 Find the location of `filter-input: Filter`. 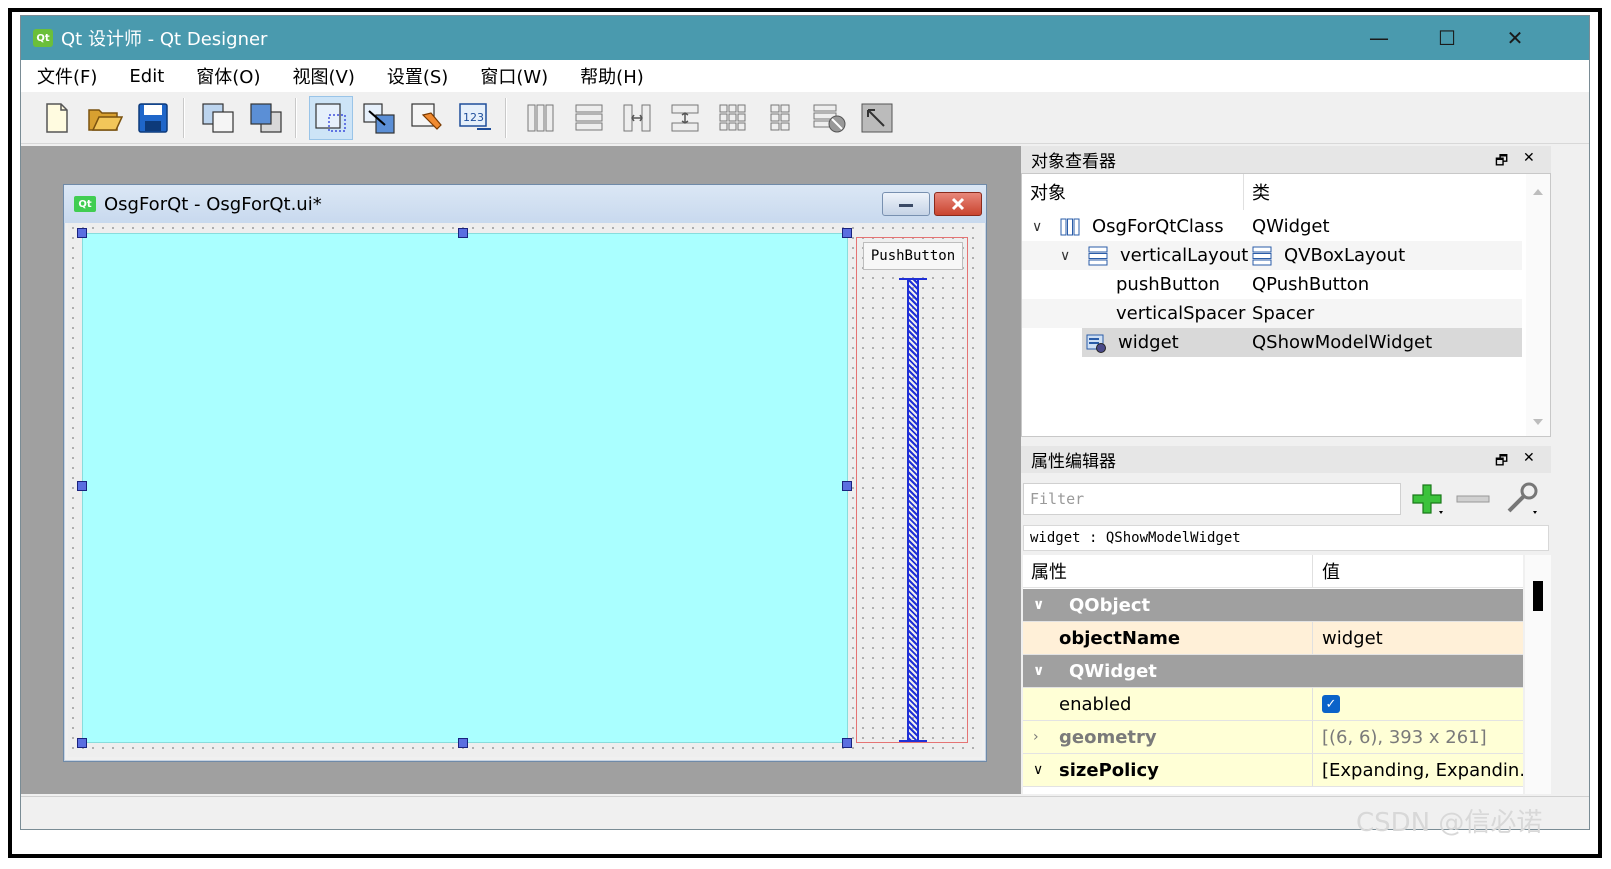

filter-input: Filter is located at coordinates (1212, 499).